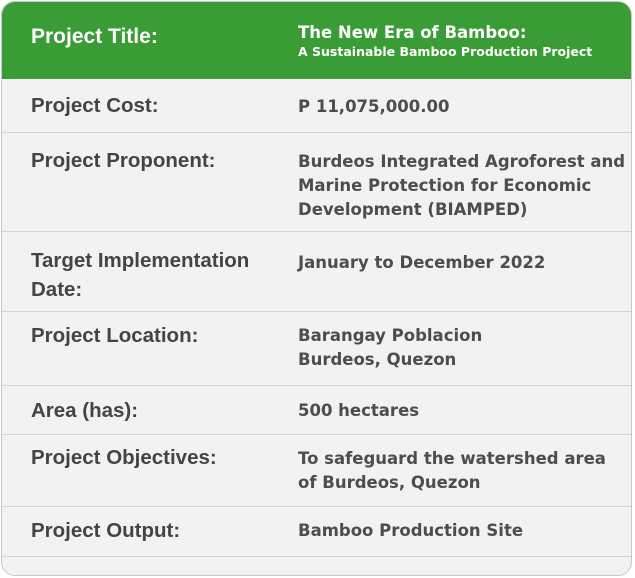 This screenshot has width=635, height=578. I want to click on project-output-value: Bamboo Production Site, so click(411, 530).